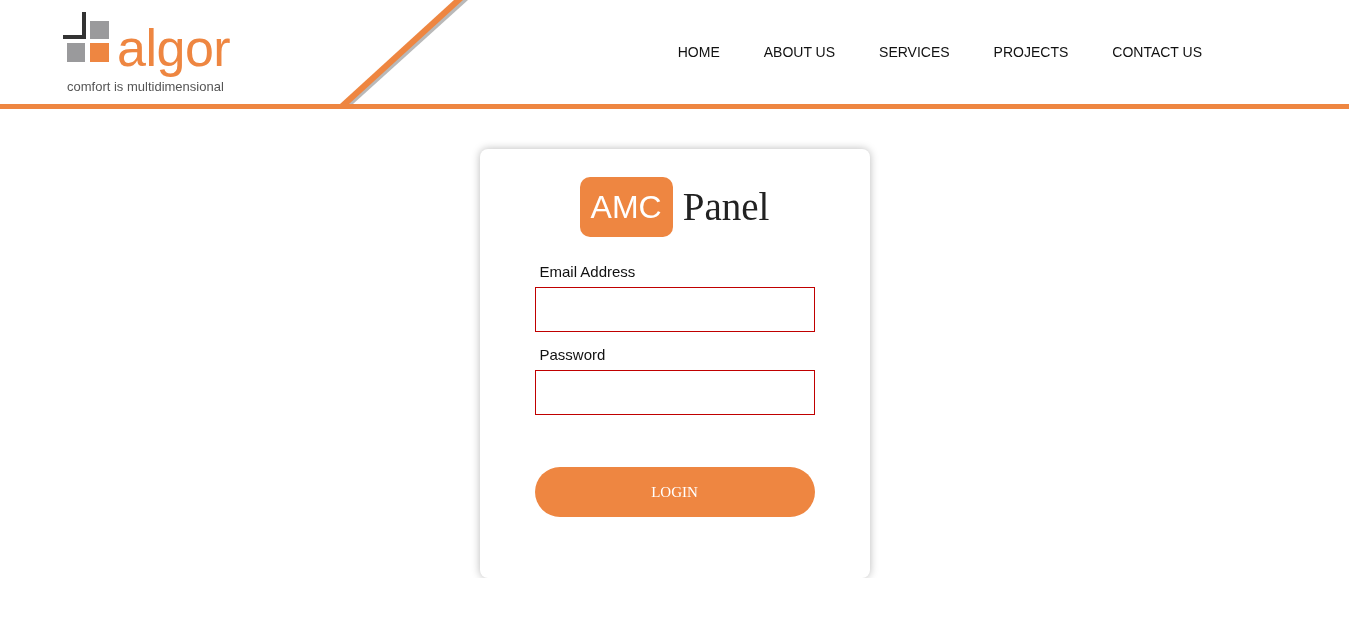  I want to click on nav-link: ABOUT US, so click(799, 52).